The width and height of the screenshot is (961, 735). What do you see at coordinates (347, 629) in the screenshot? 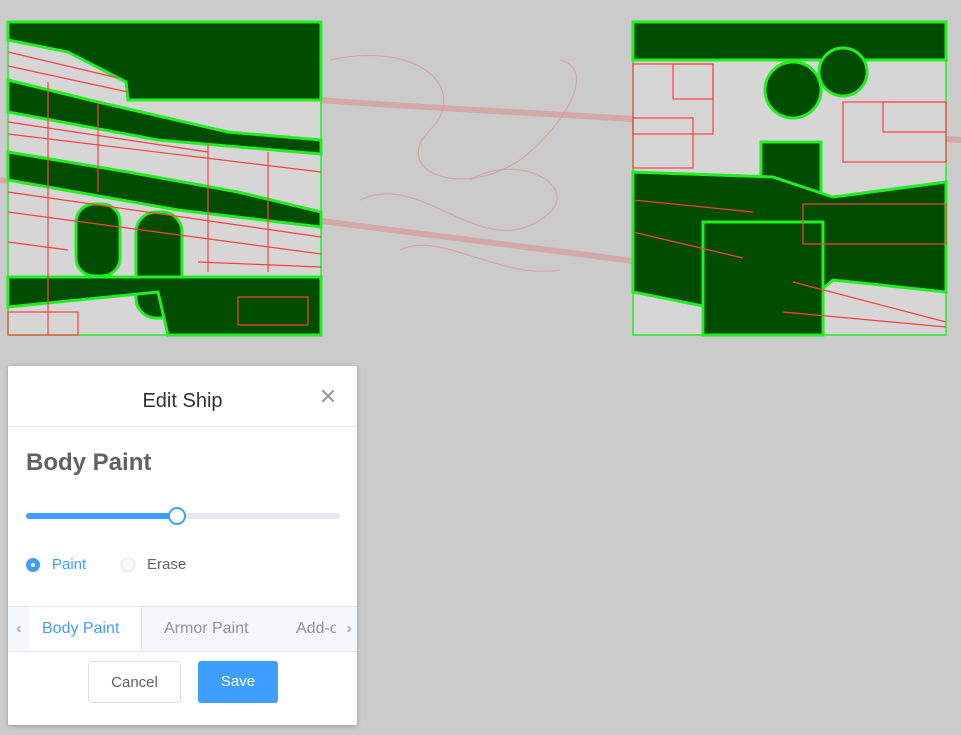
I see `chevron-right-icon: ›` at bounding box center [347, 629].